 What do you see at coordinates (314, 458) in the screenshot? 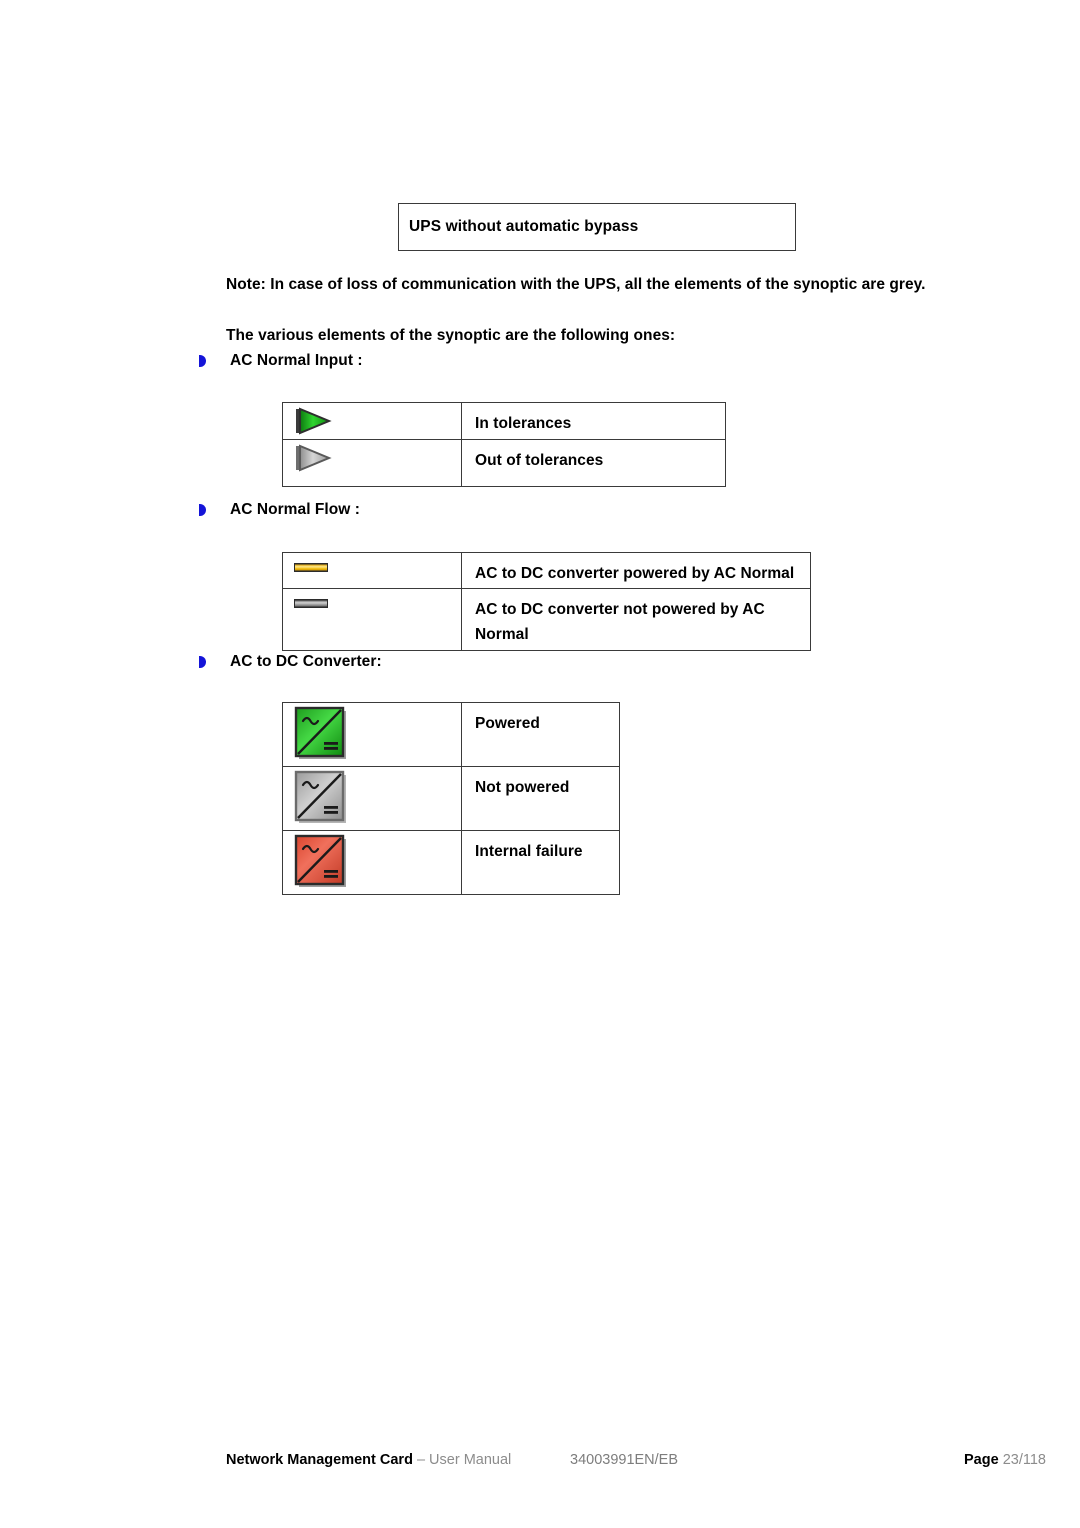
I see `grey-flag-icon` at bounding box center [314, 458].